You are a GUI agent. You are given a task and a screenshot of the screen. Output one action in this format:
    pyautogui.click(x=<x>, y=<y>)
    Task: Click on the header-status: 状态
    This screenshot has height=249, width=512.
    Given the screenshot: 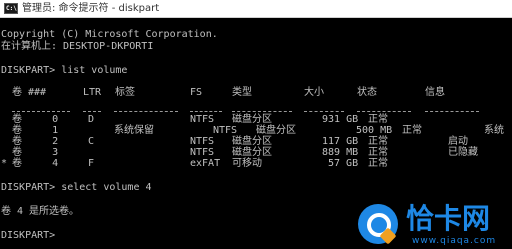 What is the action you would take?
    pyautogui.click(x=367, y=92)
    